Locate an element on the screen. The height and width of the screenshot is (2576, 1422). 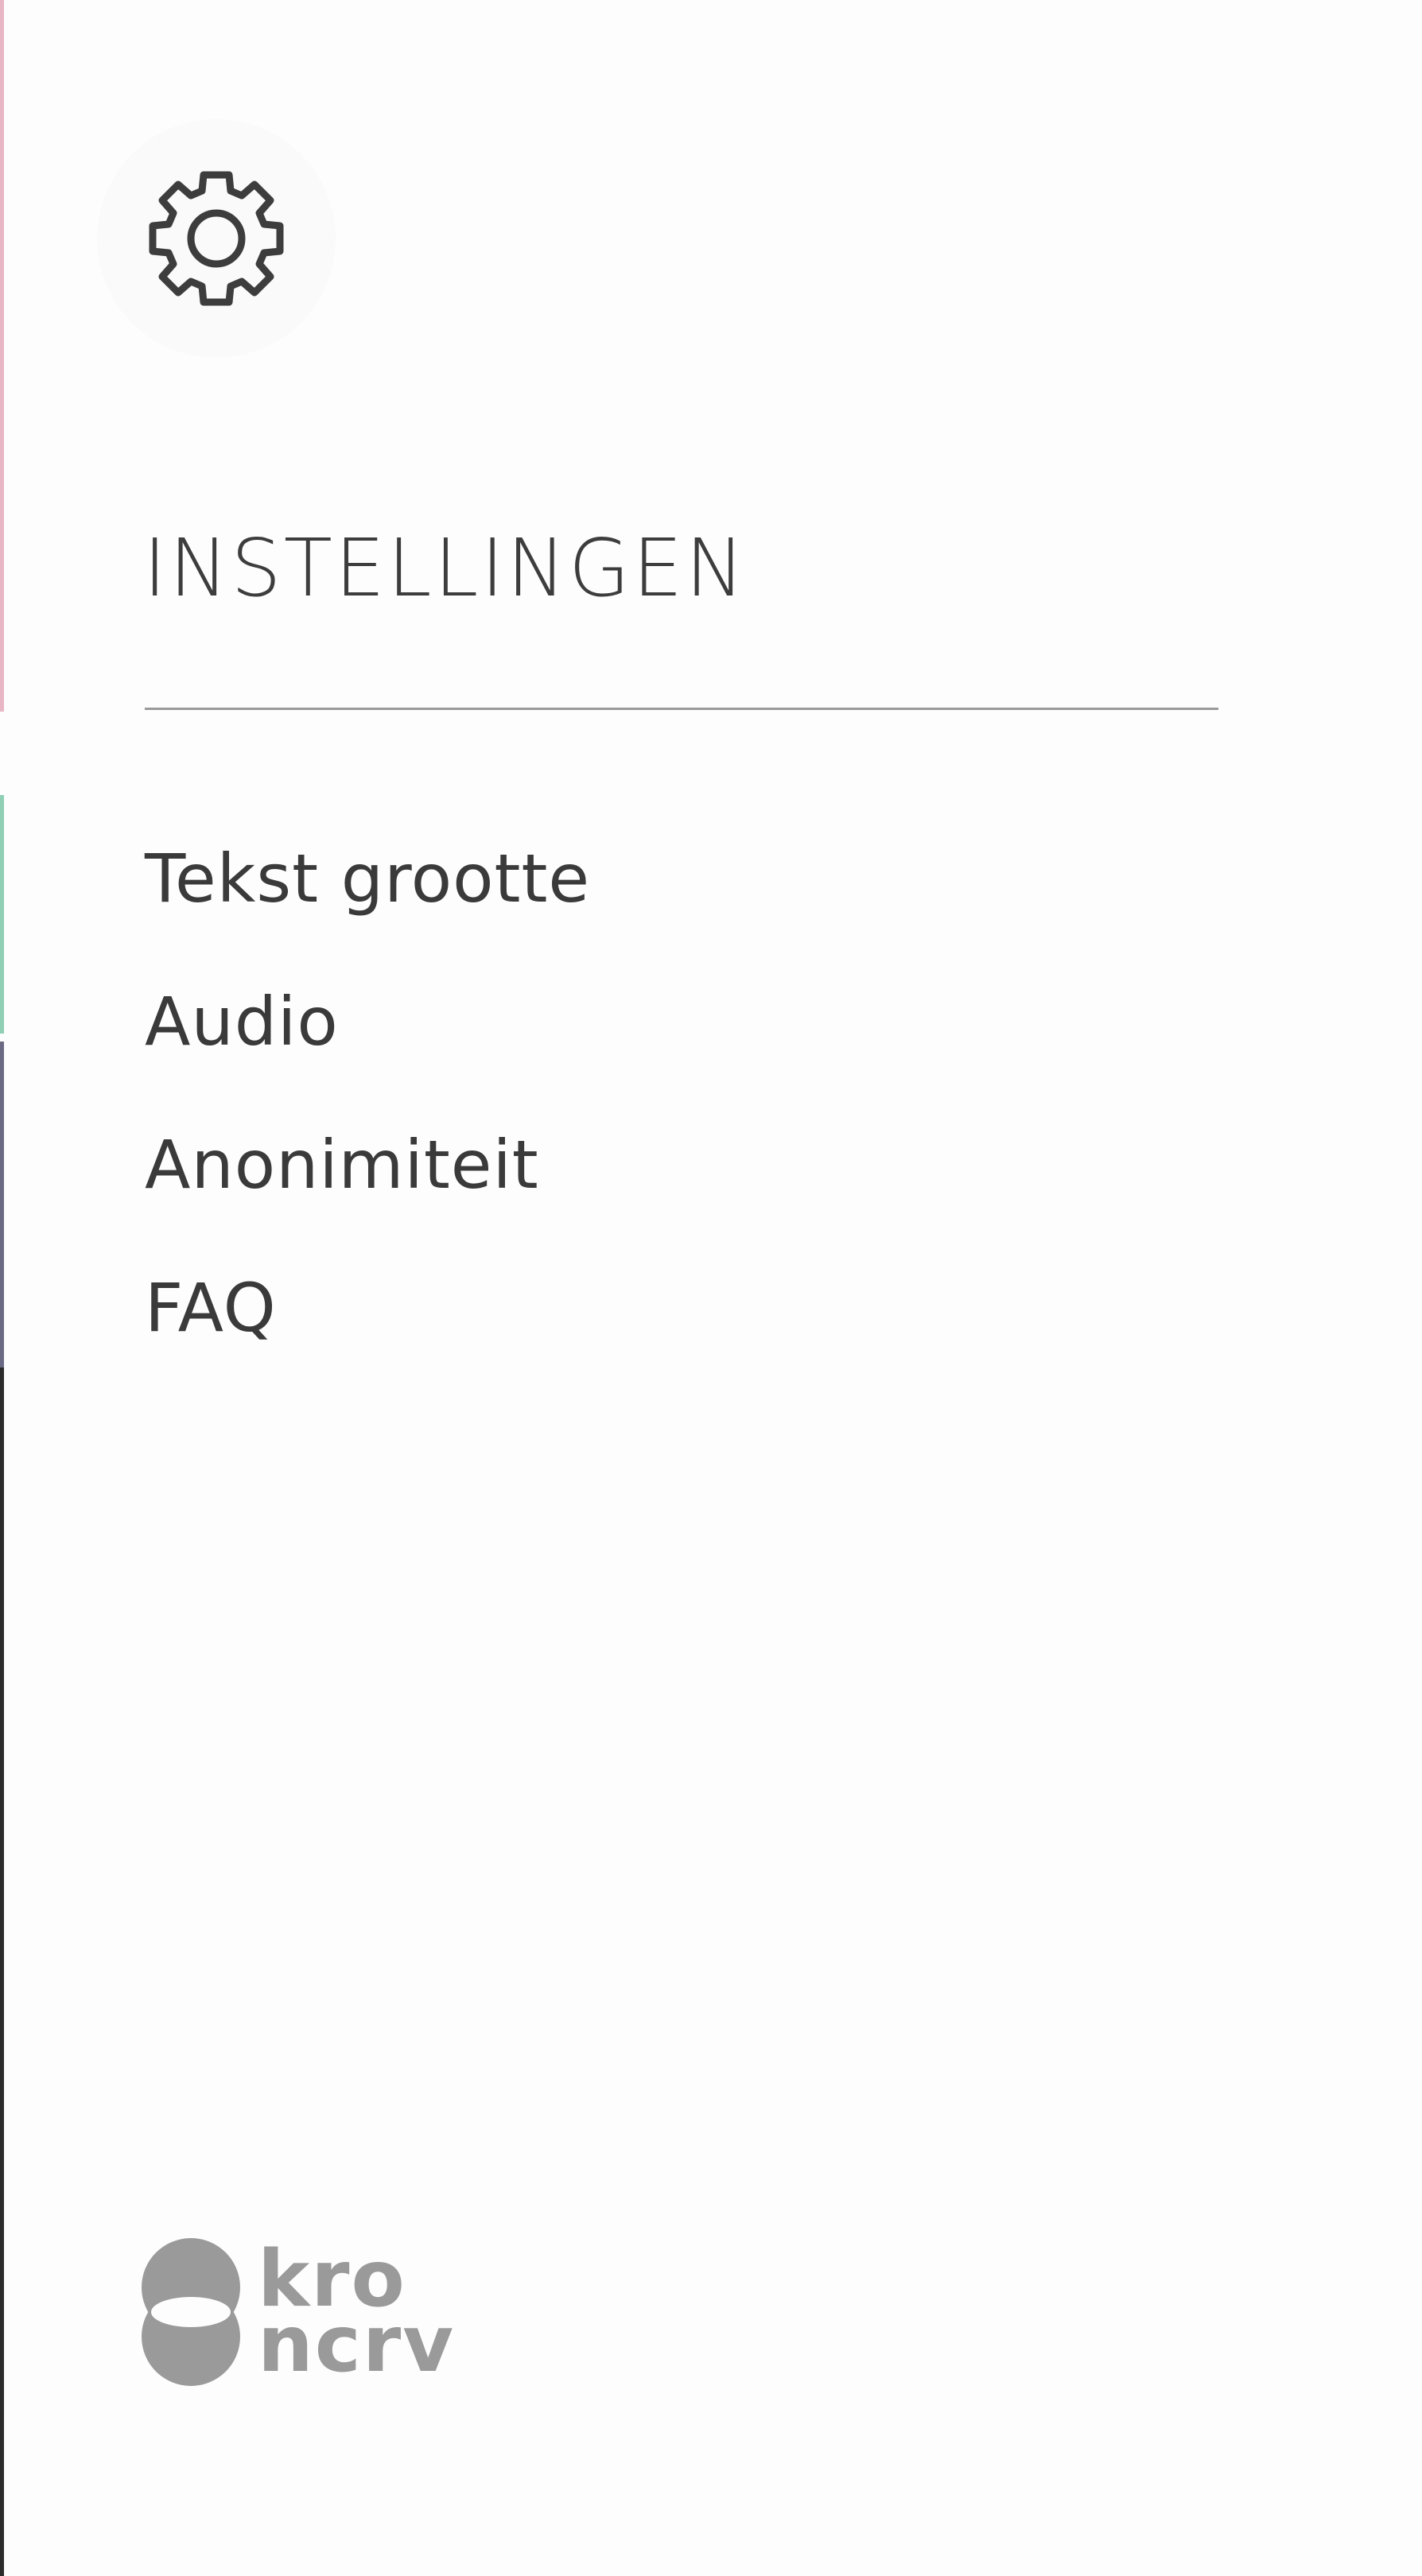
kro-ncrv-logo: kro ncrv is located at coordinates (298, 2312).